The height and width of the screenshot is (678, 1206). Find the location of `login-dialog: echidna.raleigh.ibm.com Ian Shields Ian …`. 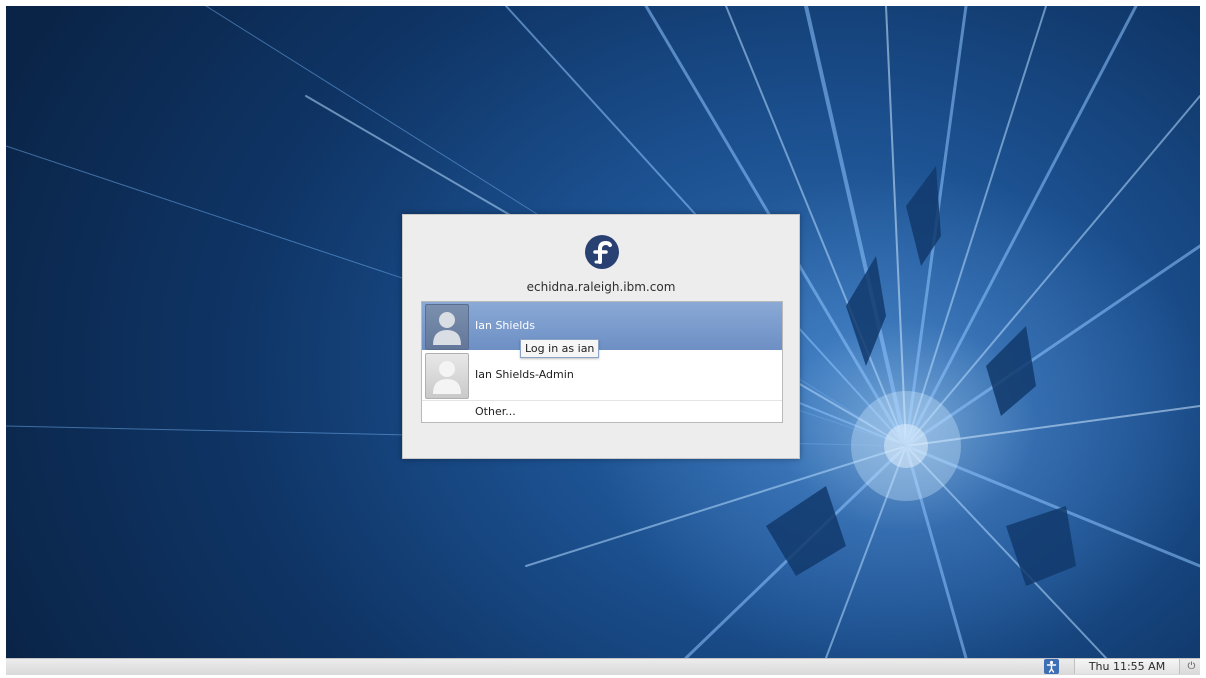

login-dialog: echidna.raleigh.ibm.com Ian Shields Ian … is located at coordinates (601, 336).